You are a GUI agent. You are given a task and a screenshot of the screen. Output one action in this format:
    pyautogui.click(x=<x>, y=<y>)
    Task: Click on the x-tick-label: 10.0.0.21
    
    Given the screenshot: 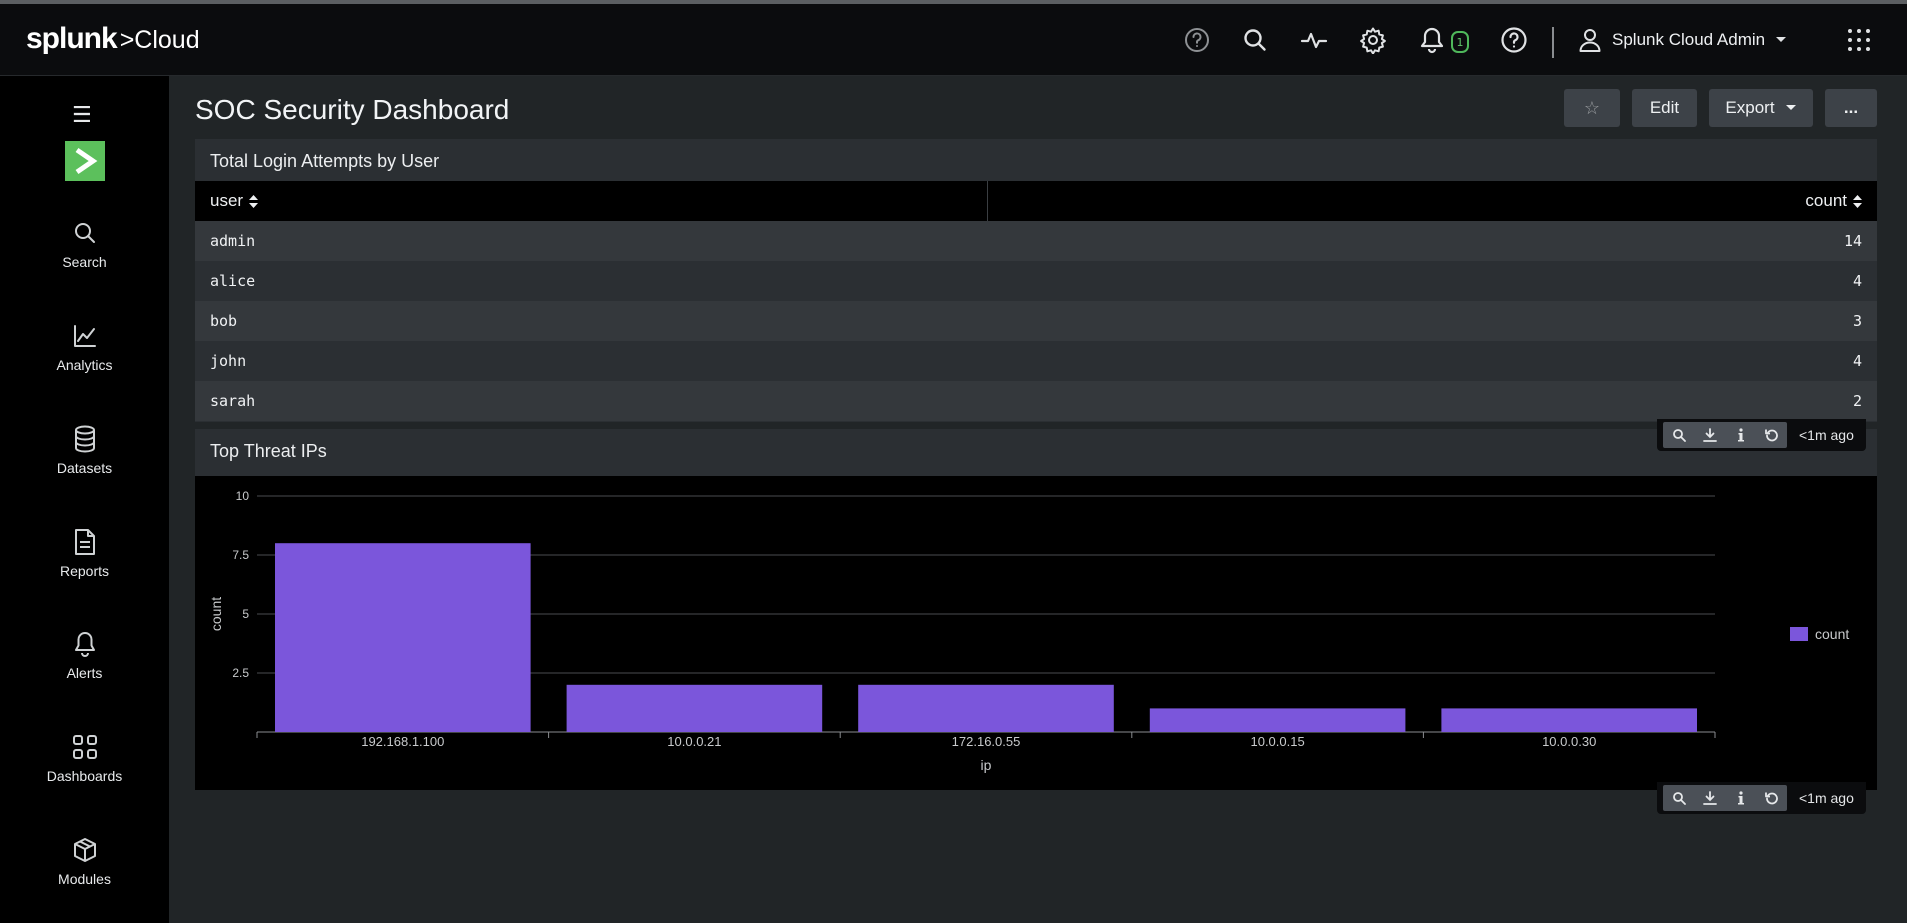 What is the action you would take?
    pyautogui.click(x=694, y=741)
    